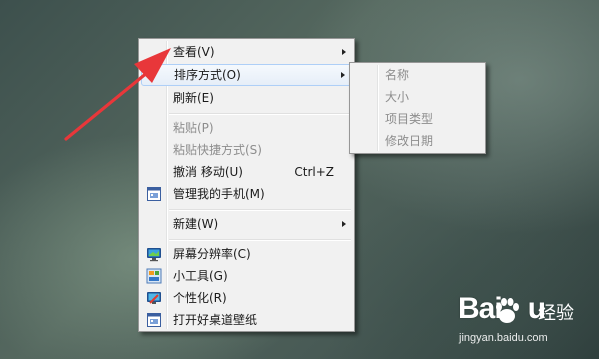  Describe the element at coordinates (194, 52) in the screenshot. I see `menu-item-label: 查看(V)` at that location.